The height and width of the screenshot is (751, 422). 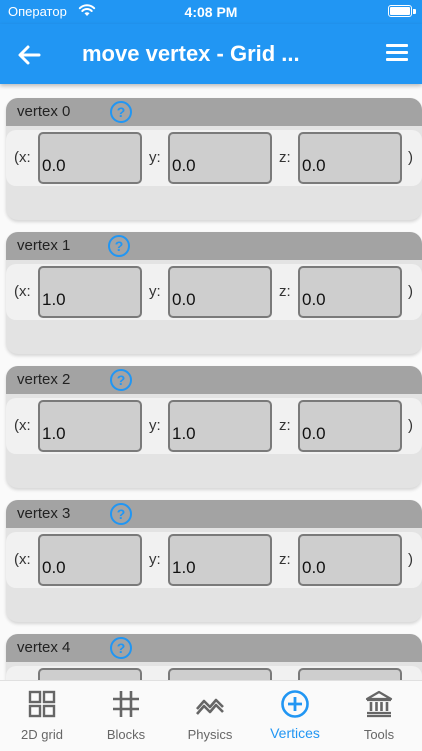 What do you see at coordinates (295, 733) in the screenshot?
I see `nav-label: Vertices` at bounding box center [295, 733].